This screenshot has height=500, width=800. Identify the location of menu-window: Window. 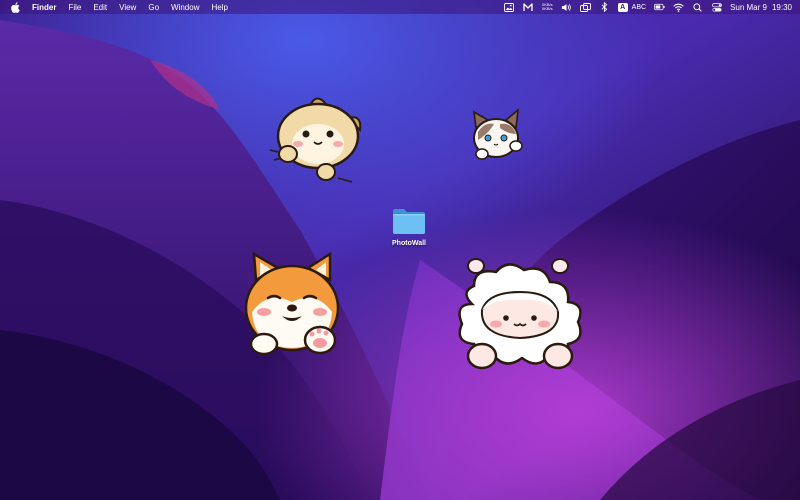
(185, 7).